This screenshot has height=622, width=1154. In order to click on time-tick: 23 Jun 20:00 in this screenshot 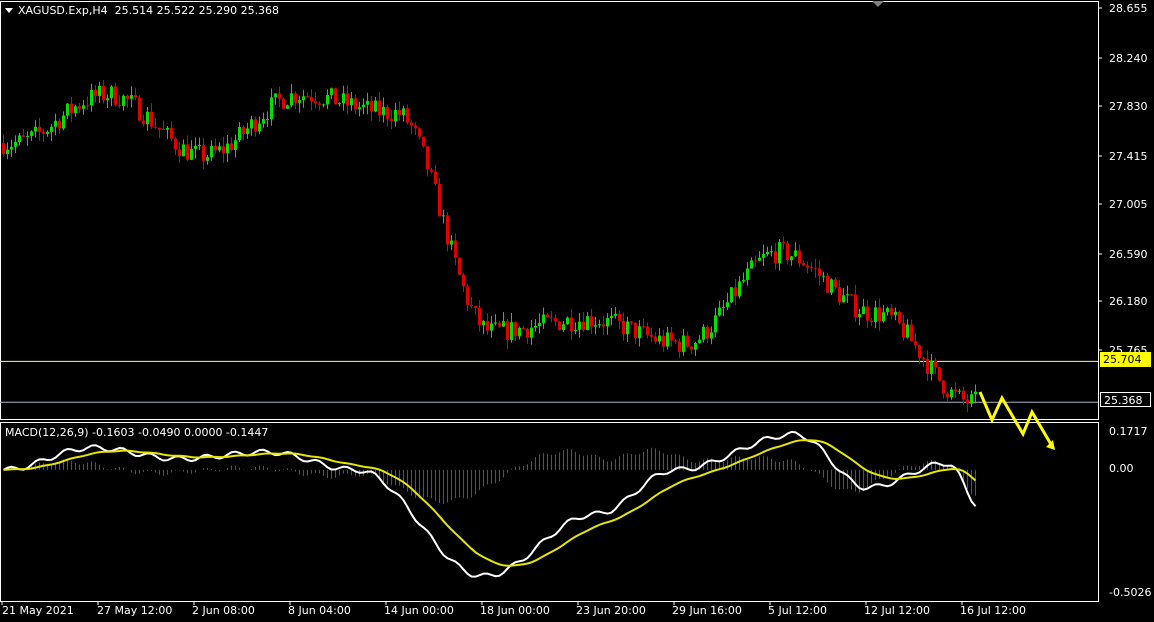, I will do `click(611, 610)`.